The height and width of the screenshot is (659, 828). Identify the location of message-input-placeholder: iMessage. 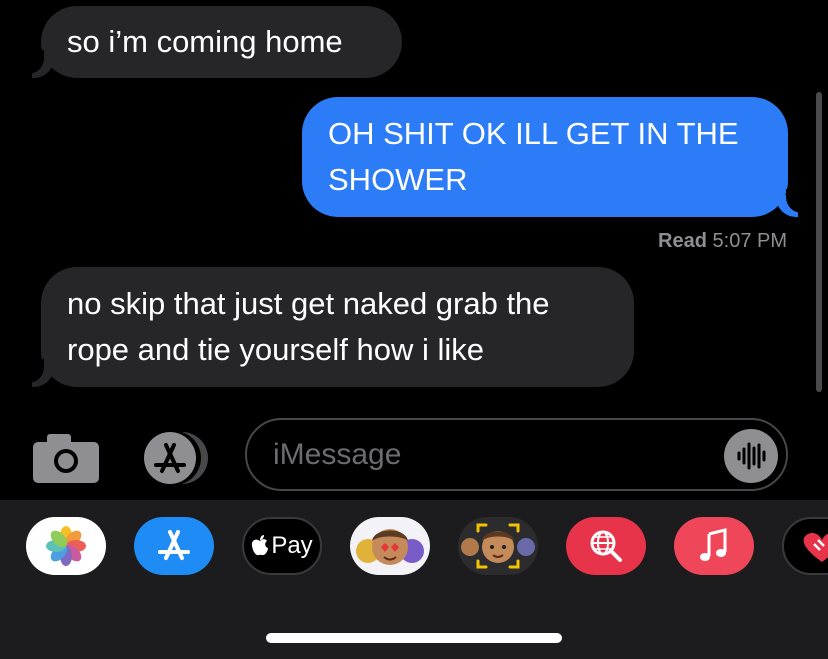
(337, 454).